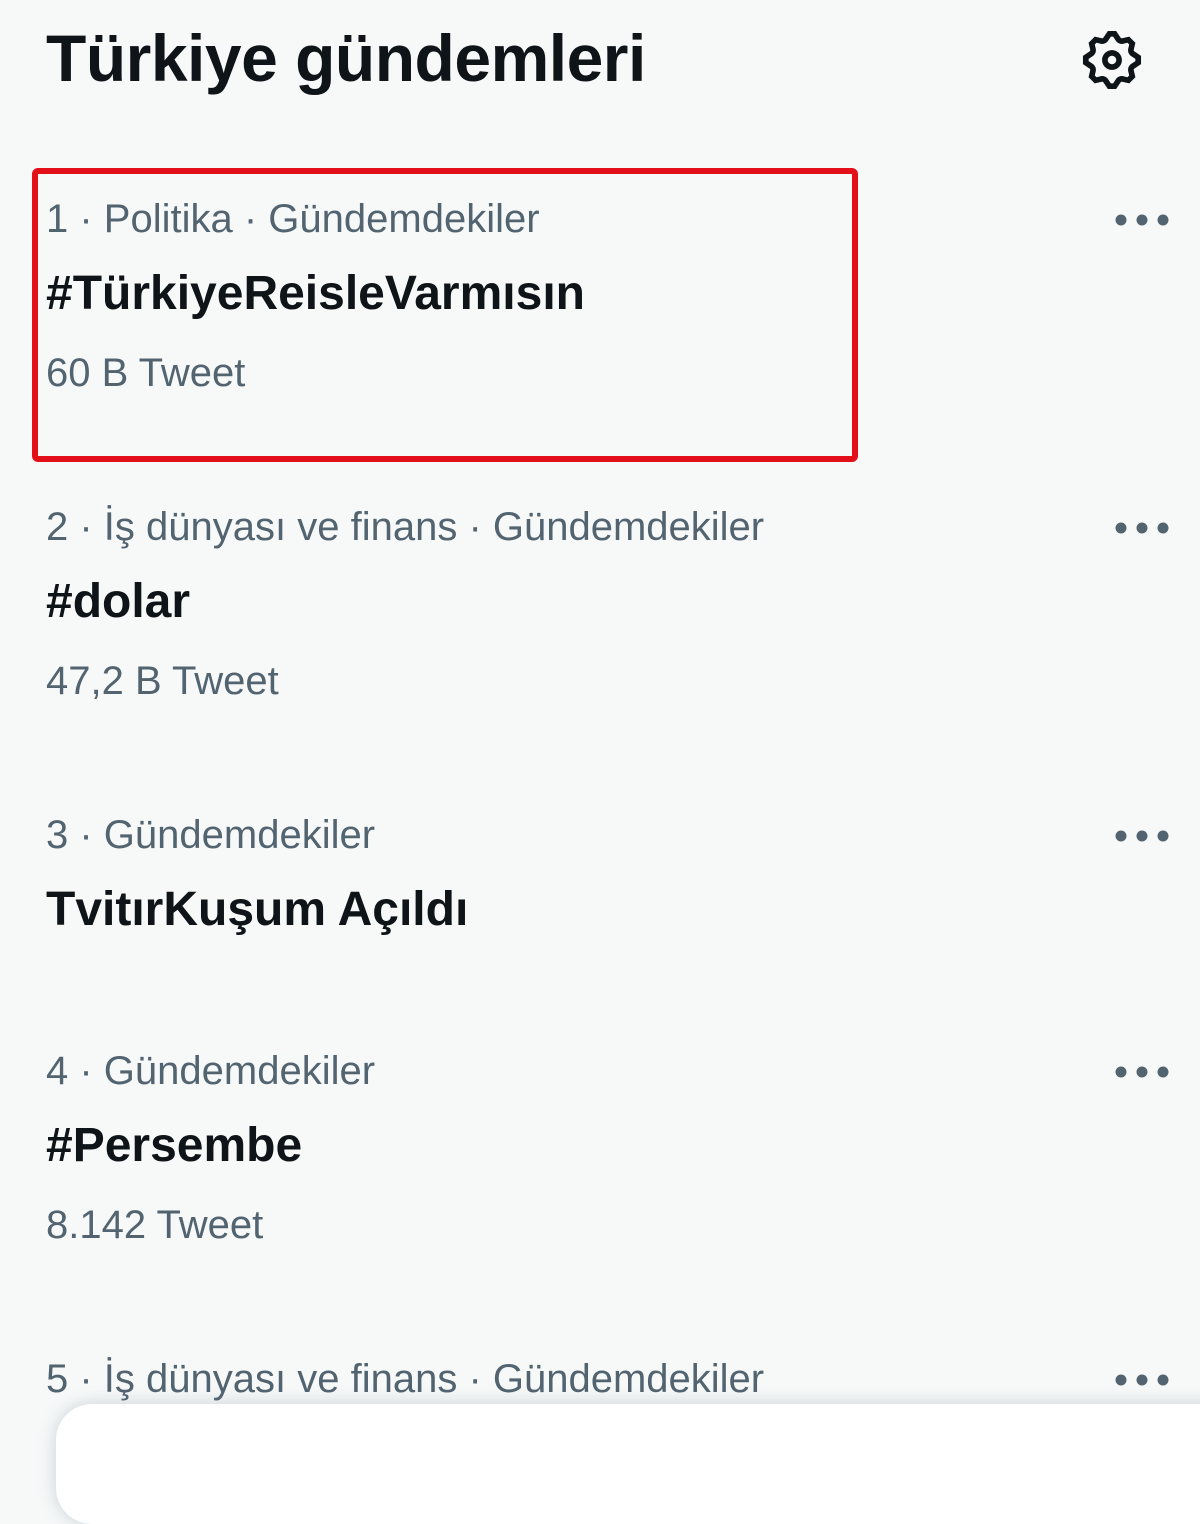 The image size is (1200, 1524). I want to click on gear-icon, so click(1112, 60).